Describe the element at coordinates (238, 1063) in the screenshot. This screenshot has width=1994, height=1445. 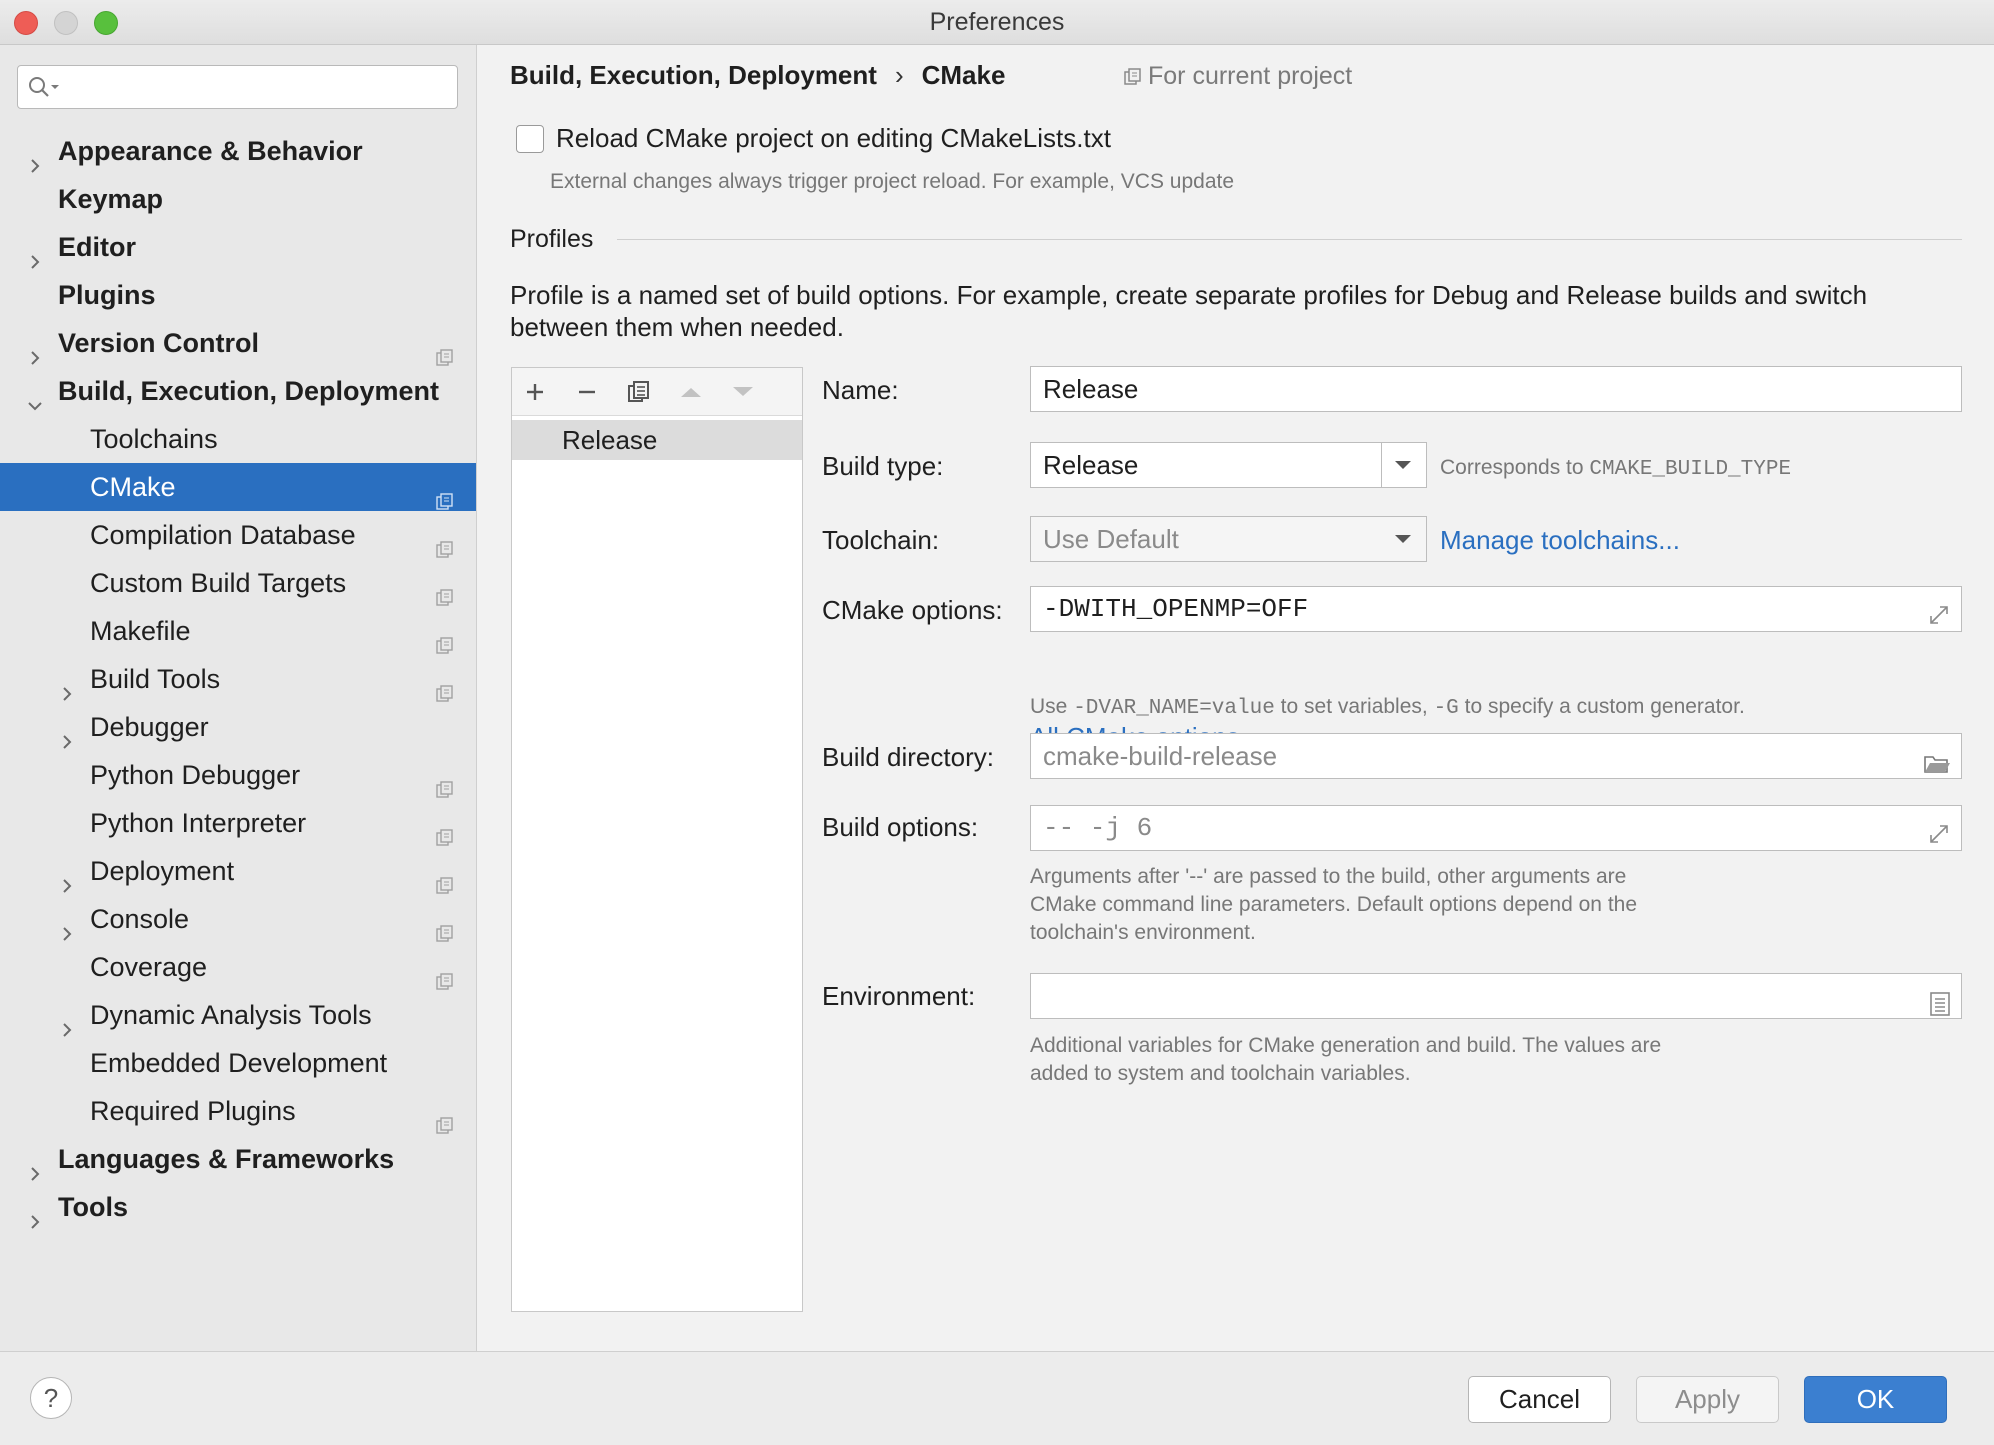
I see `sidebar-item-embedded-development: Embedded Development` at that location.